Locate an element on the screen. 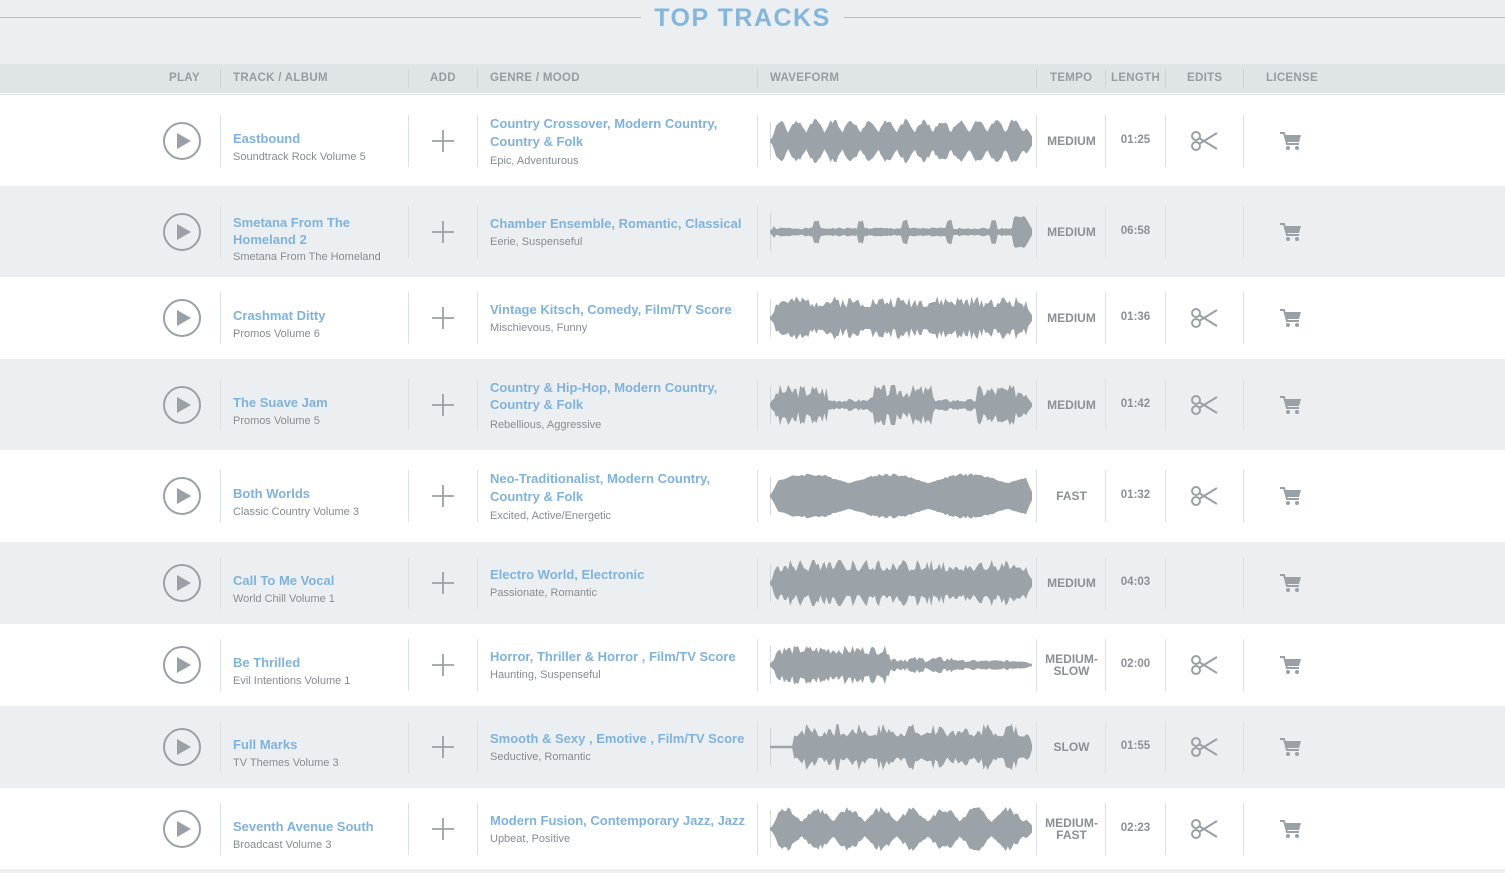 The image size is (1505, 873). genre-link: Contemporary Jazz is located at coordinates (650, 820).